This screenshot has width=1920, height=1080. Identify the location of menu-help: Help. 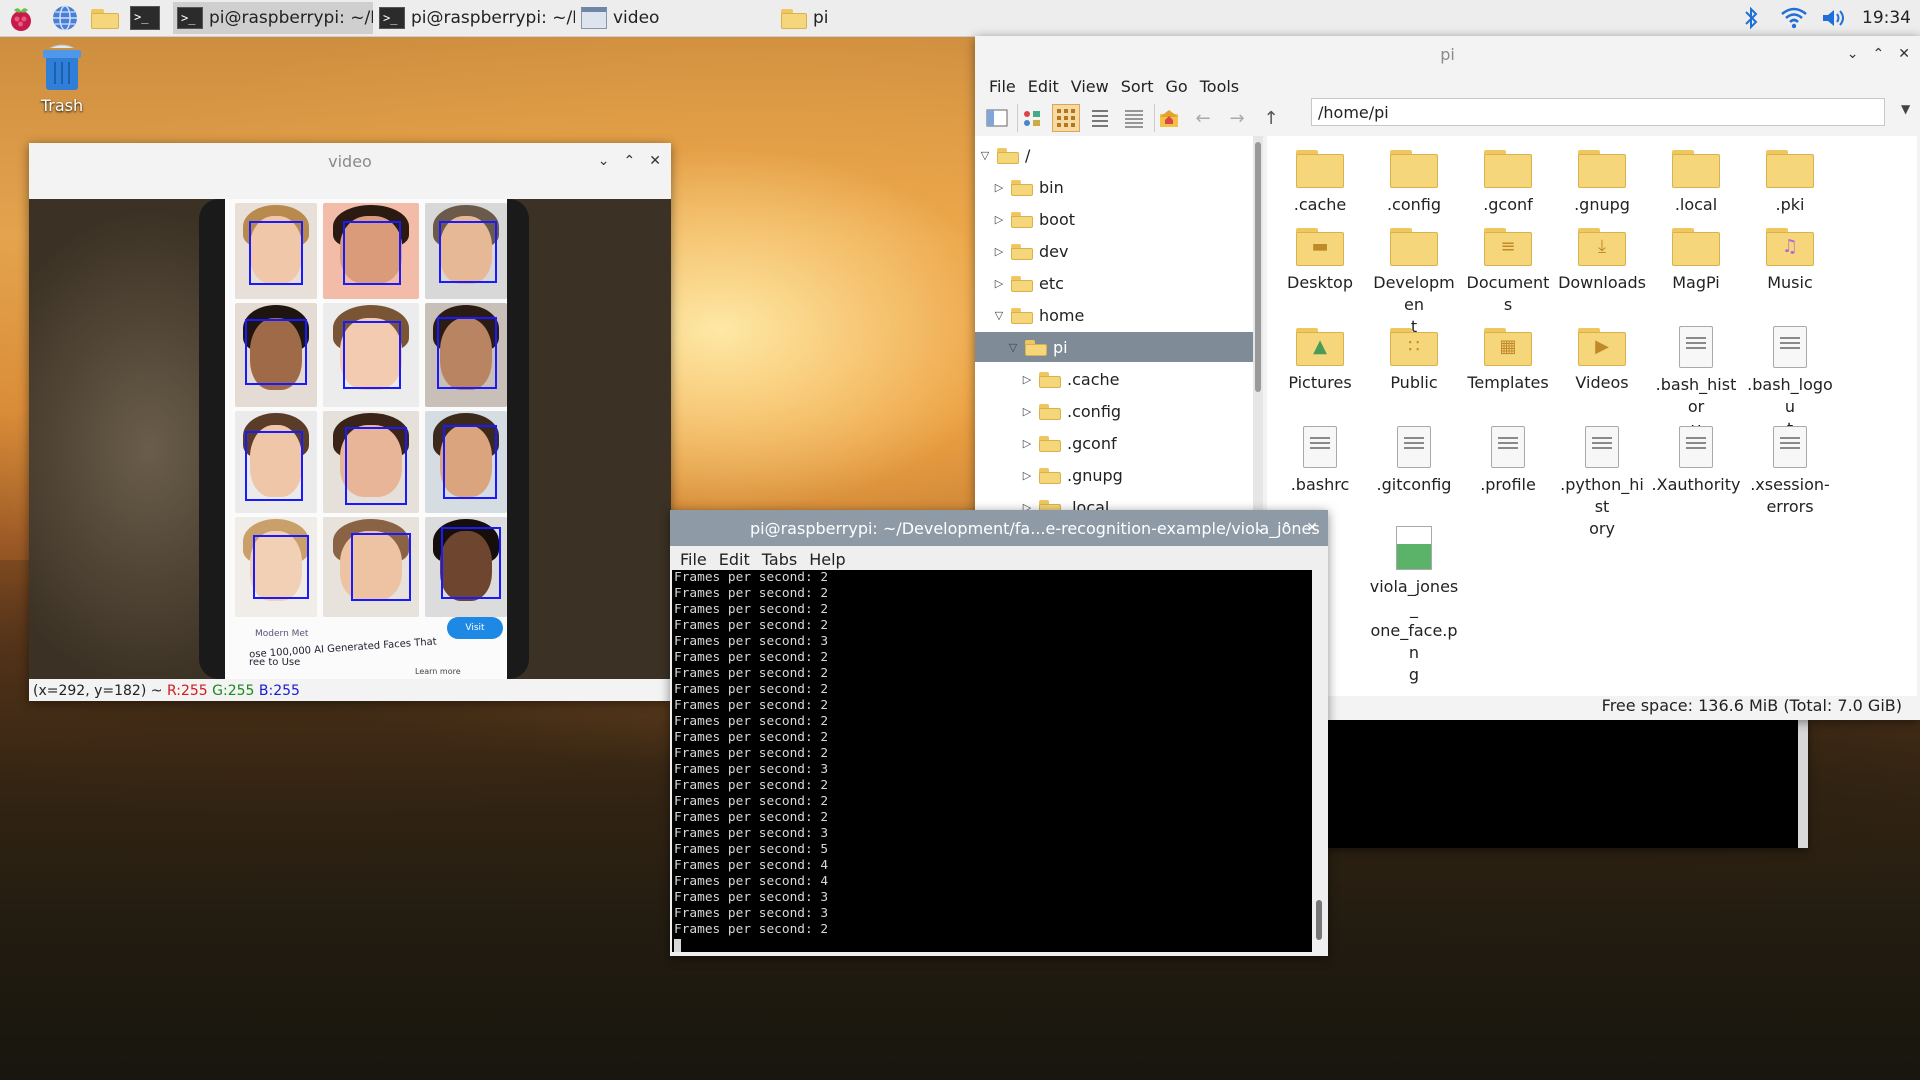
(827, 559).